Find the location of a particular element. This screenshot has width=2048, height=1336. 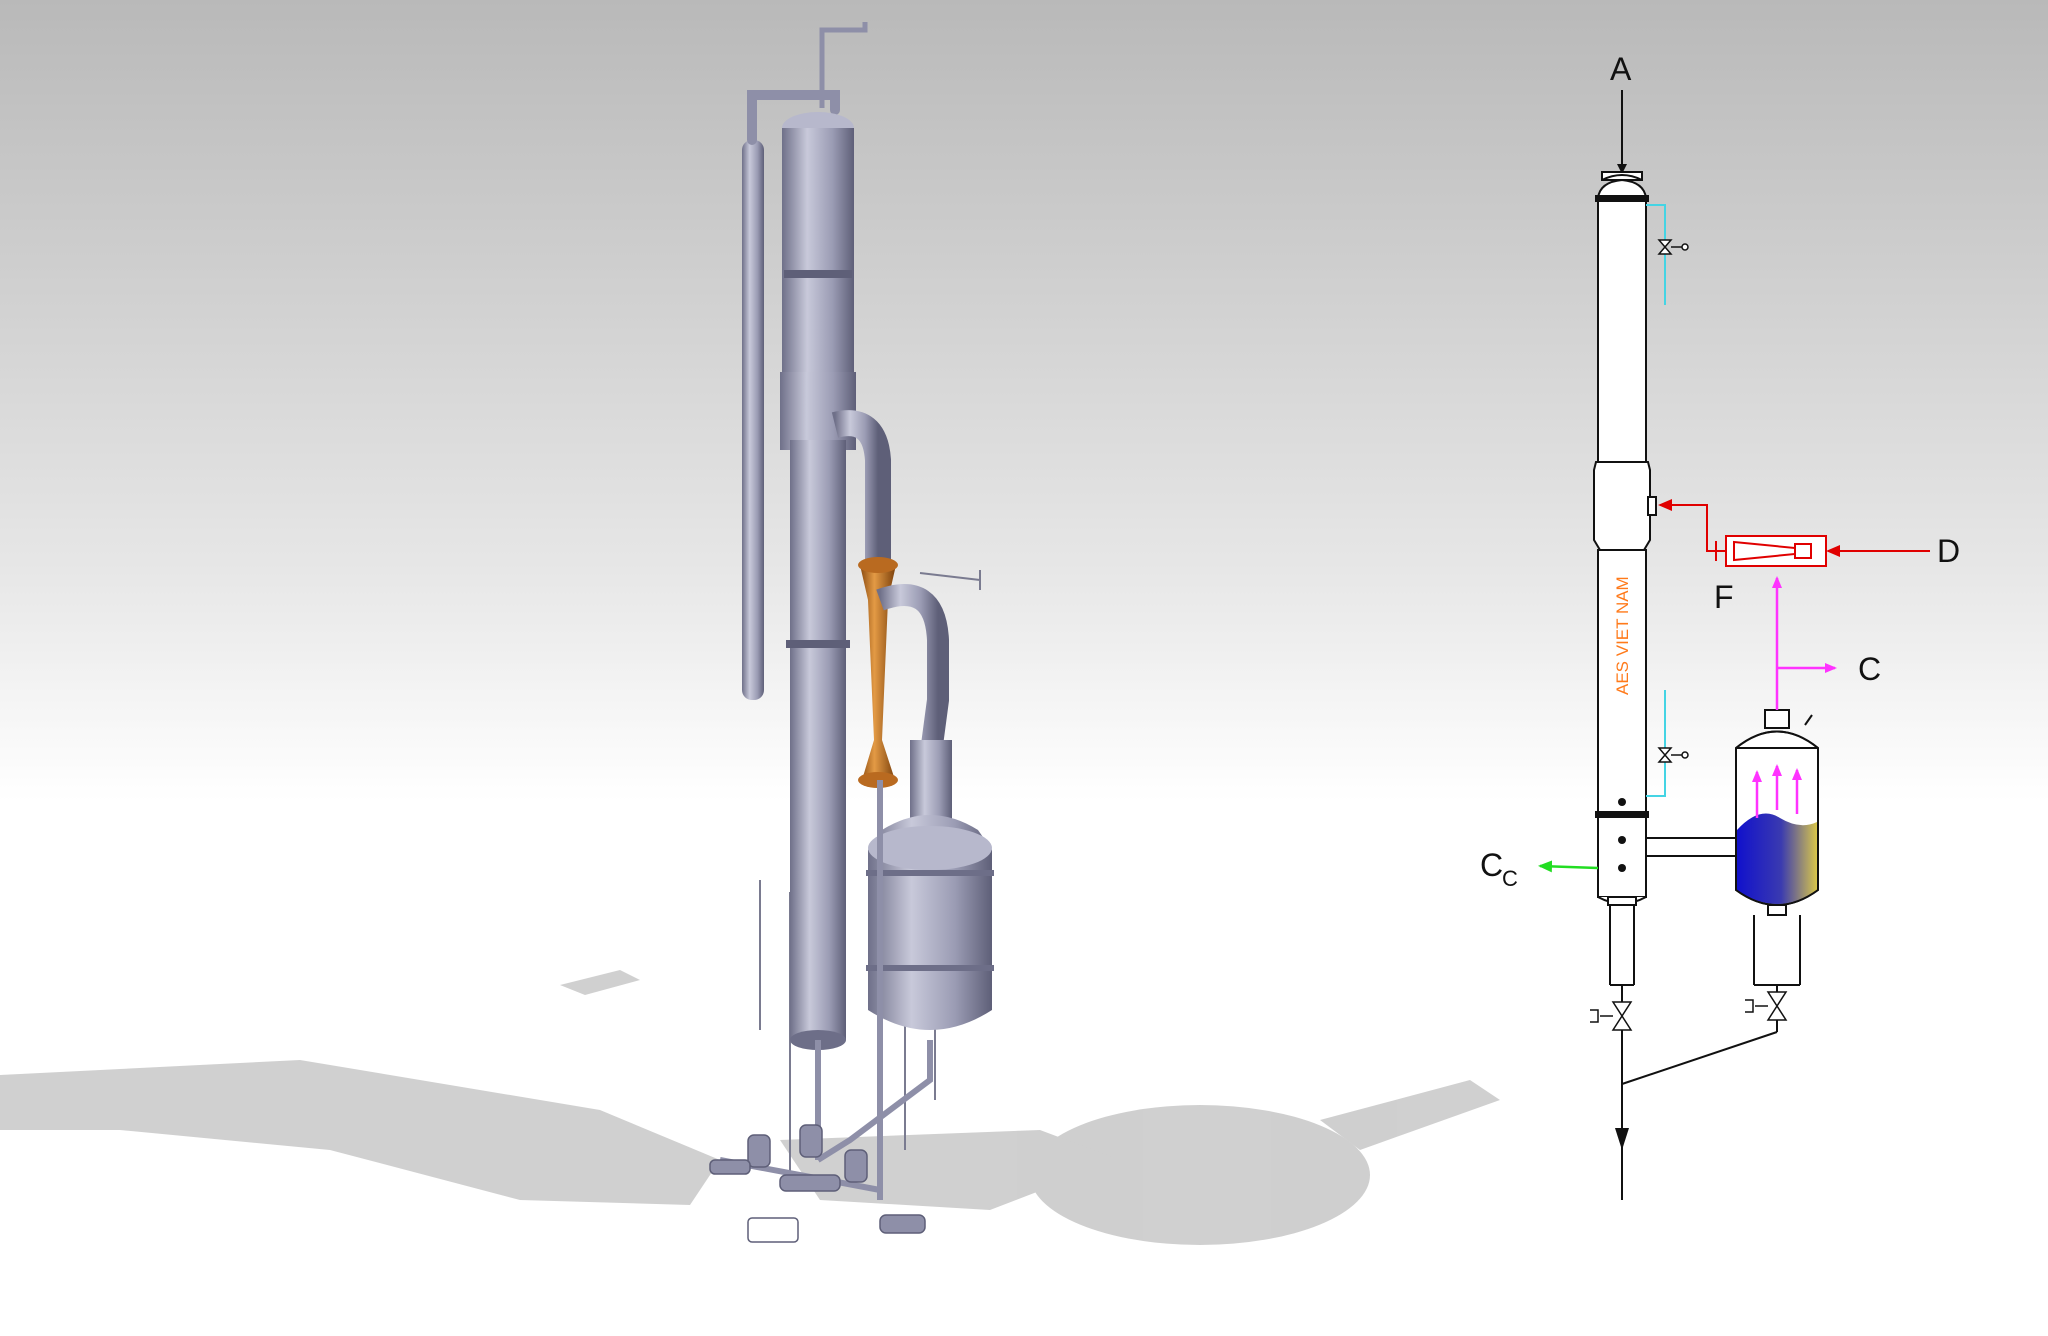

main-column is located at coordinates (818, 581).